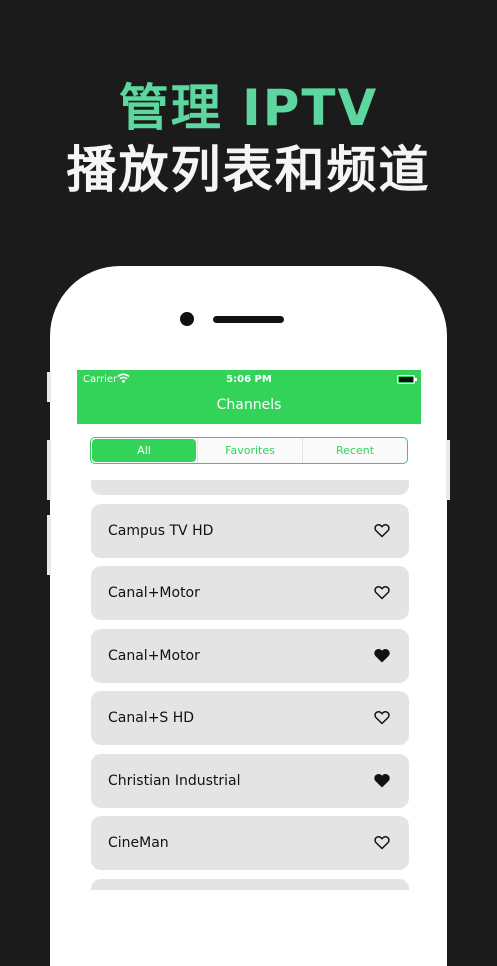 The height and width of the screenshot is (966, 497). What do you see at coordinates (187, 319) in the screenshot?
I see `phone-camera` at bounding box center [187, 319].